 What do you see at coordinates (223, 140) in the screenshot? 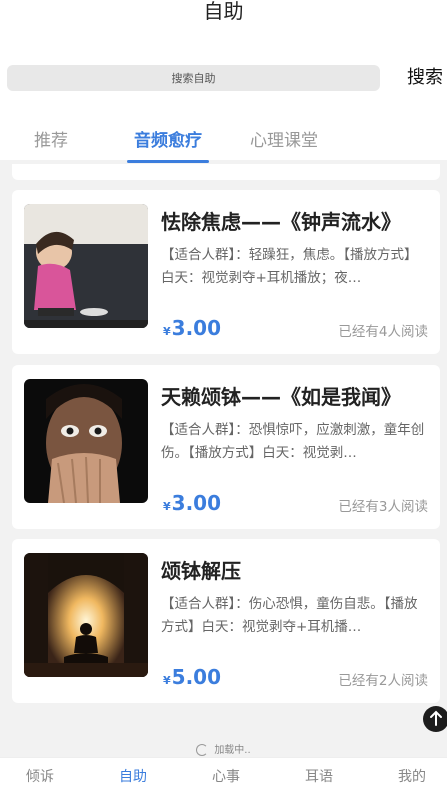
I see `category-tabs: 推荐 音频愈疗 心理课堂` at bounding box center [223, 140].